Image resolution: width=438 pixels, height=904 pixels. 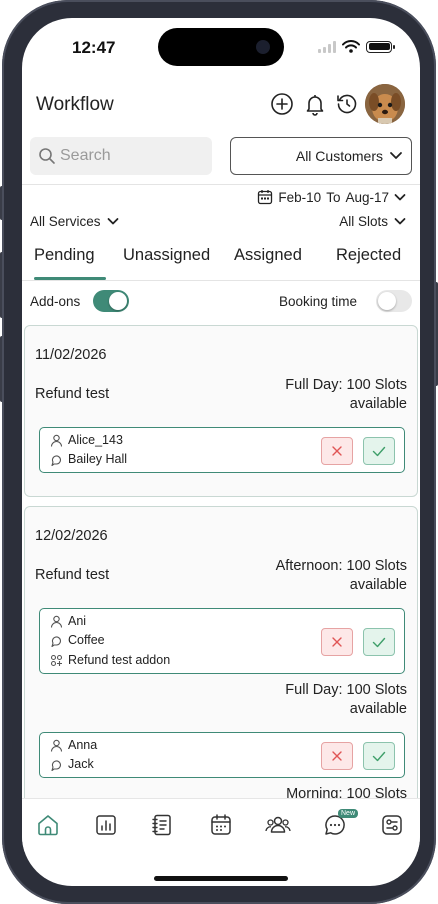 What do you see at coordinates (346, 792) in the screenshot?
I see `slot-availability: Morning: 100 Slots` at bounding box center [346, 792].